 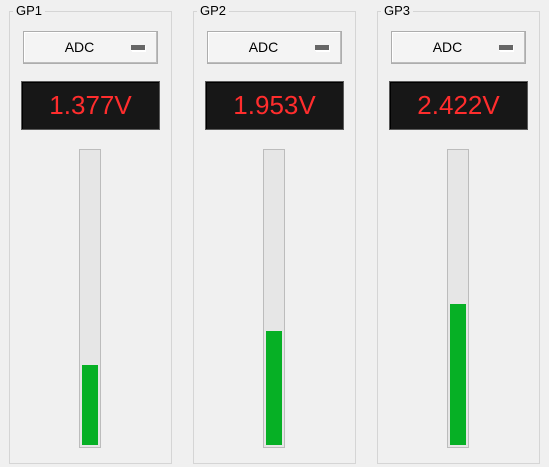 I want to click on voltage-readout: 1.953V, so click(x=274, y=105).